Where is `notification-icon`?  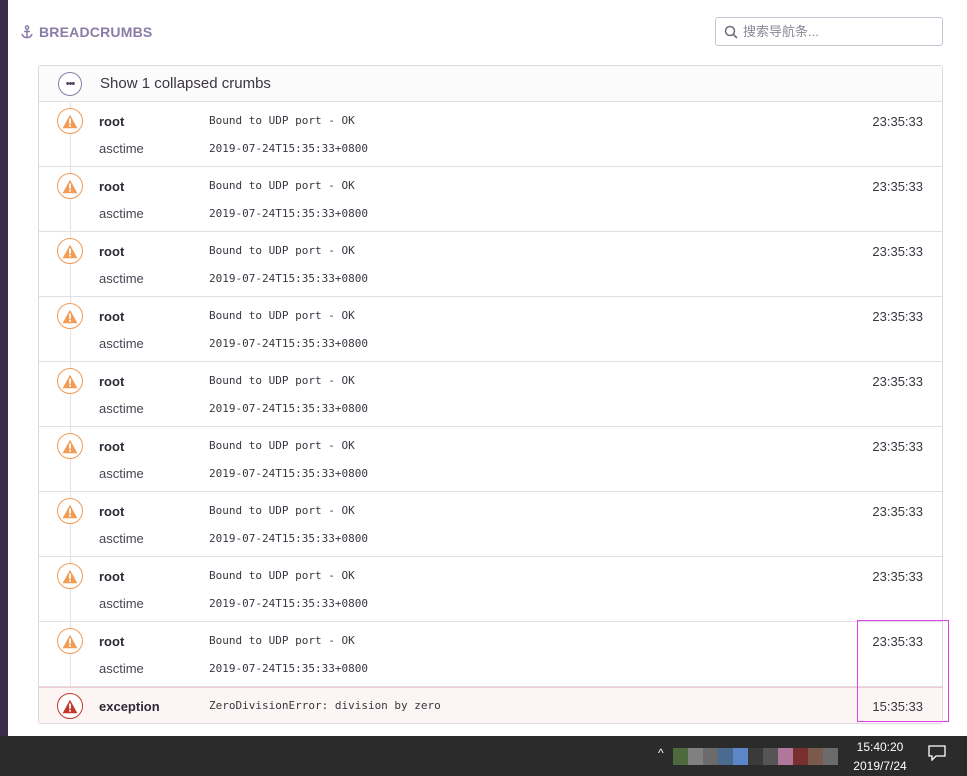
notification-icon is located at coordinates (937, 753).